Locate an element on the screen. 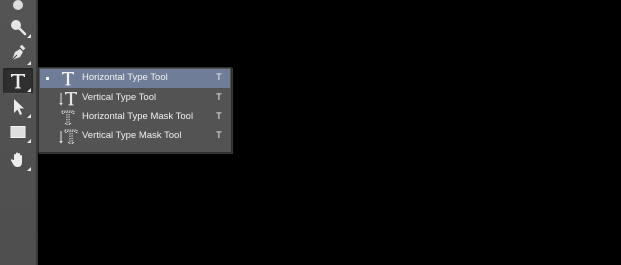  vertical-type-icon is located at coordinates (68, 98).